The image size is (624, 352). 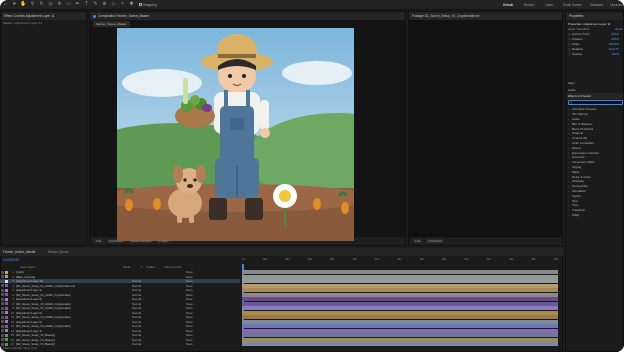 What do you see at coordinates (579, 210) in the screenshot?
I see `category-label: Transition` at bounding box center [579, 210].